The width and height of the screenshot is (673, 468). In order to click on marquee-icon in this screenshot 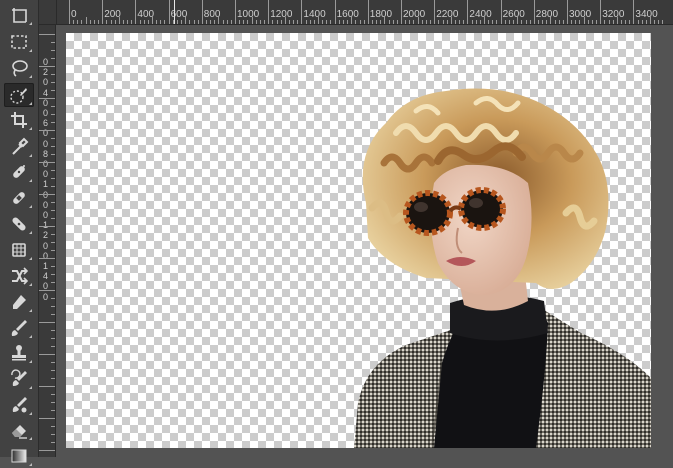, I will do `click(19, 42)`.